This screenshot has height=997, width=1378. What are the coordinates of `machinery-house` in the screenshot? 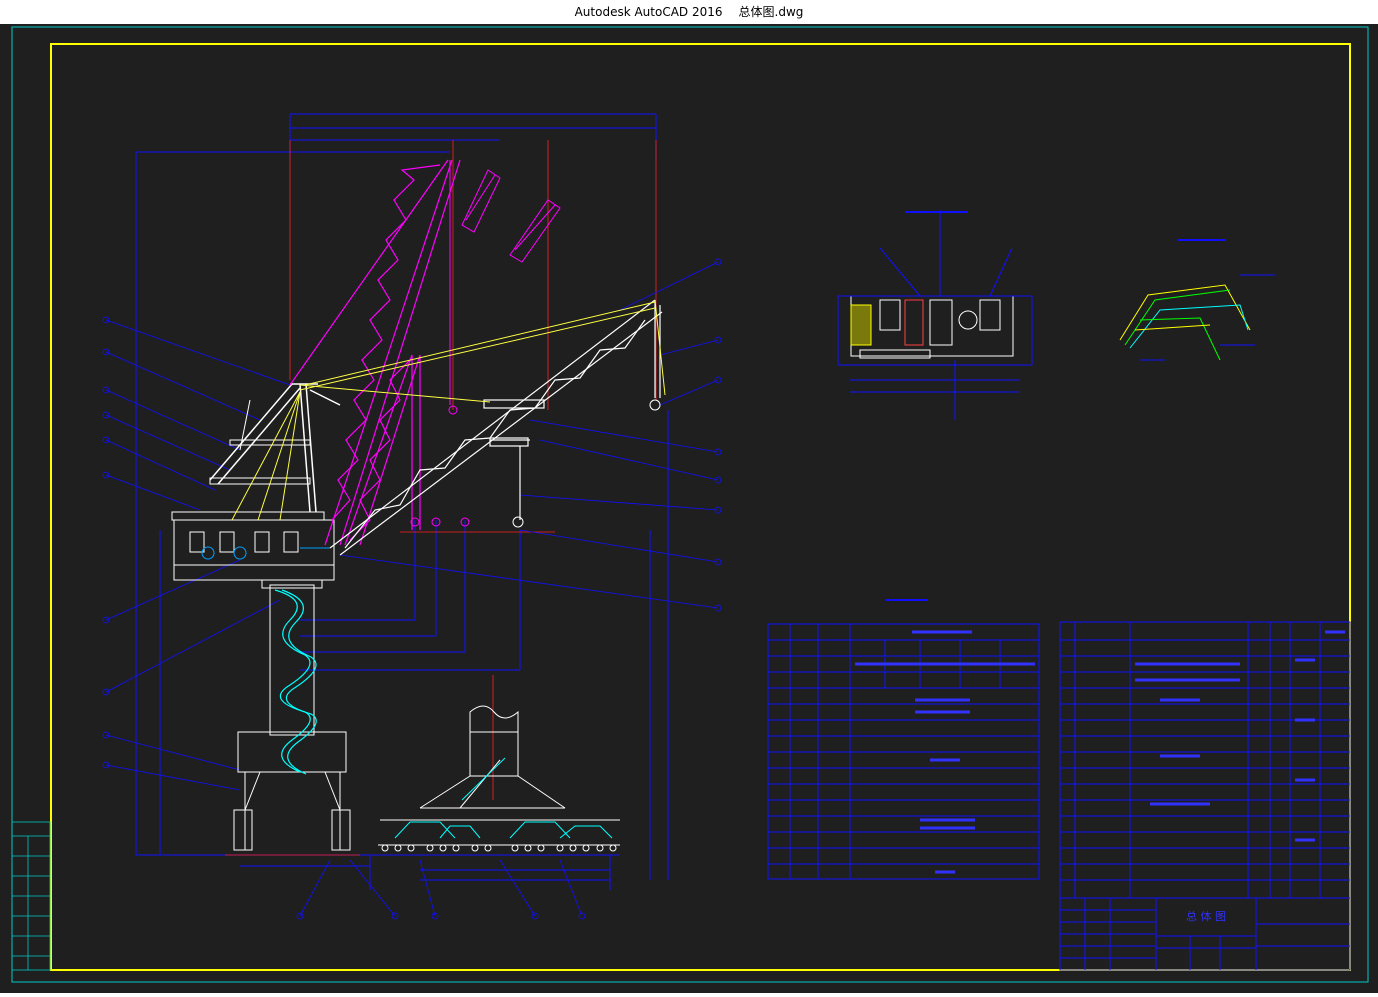 It's located at (253, 546).